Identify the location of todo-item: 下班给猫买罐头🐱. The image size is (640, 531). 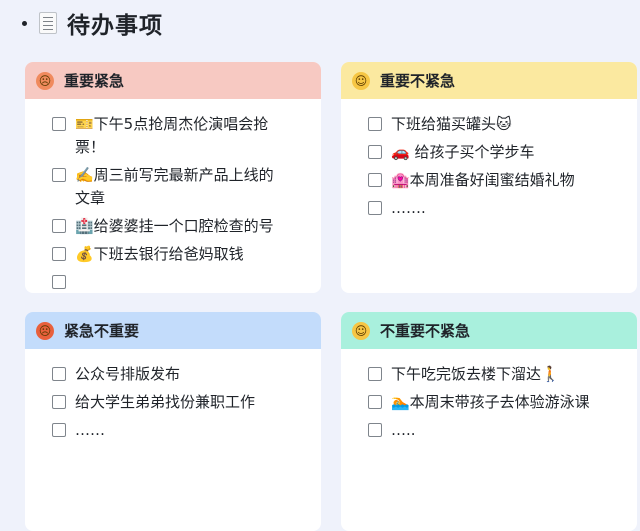
(502, 124).